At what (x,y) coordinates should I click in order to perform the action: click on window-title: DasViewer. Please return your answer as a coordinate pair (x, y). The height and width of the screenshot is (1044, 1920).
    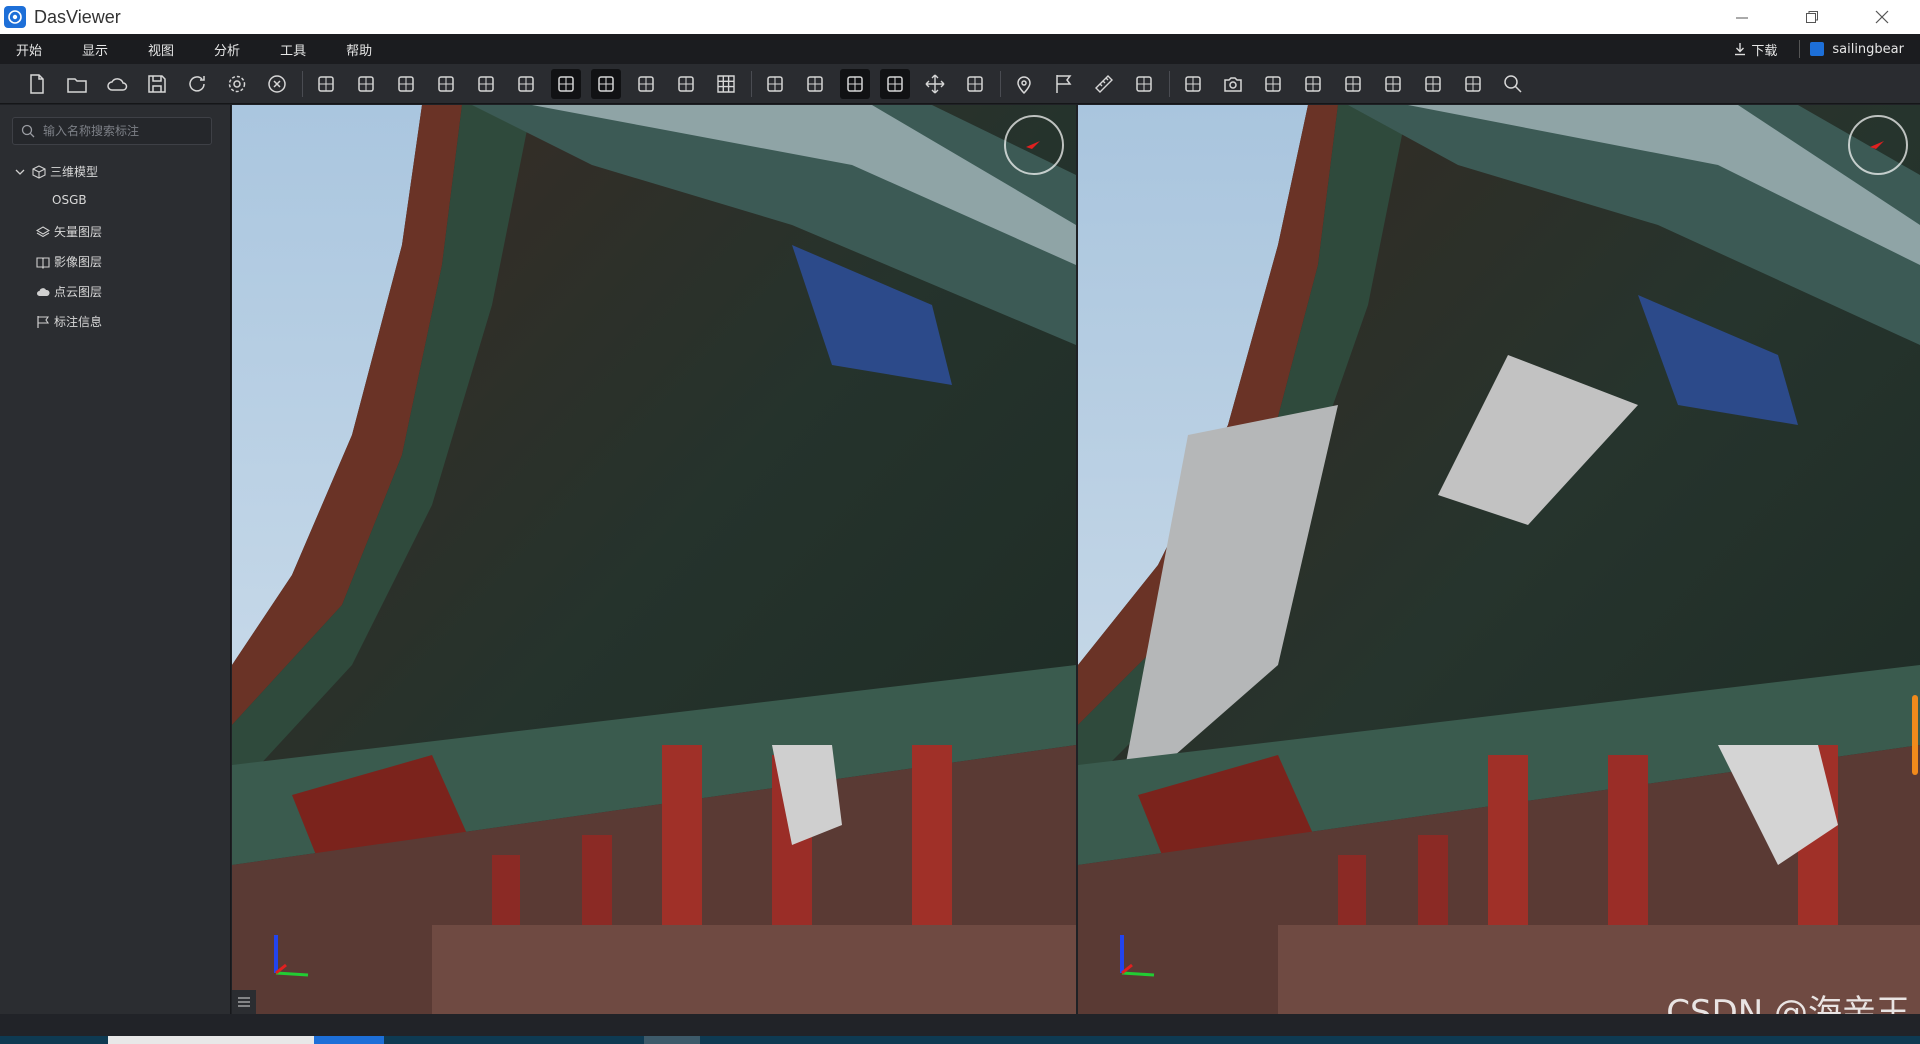
    Looking at the image, I should click on (77, 16).